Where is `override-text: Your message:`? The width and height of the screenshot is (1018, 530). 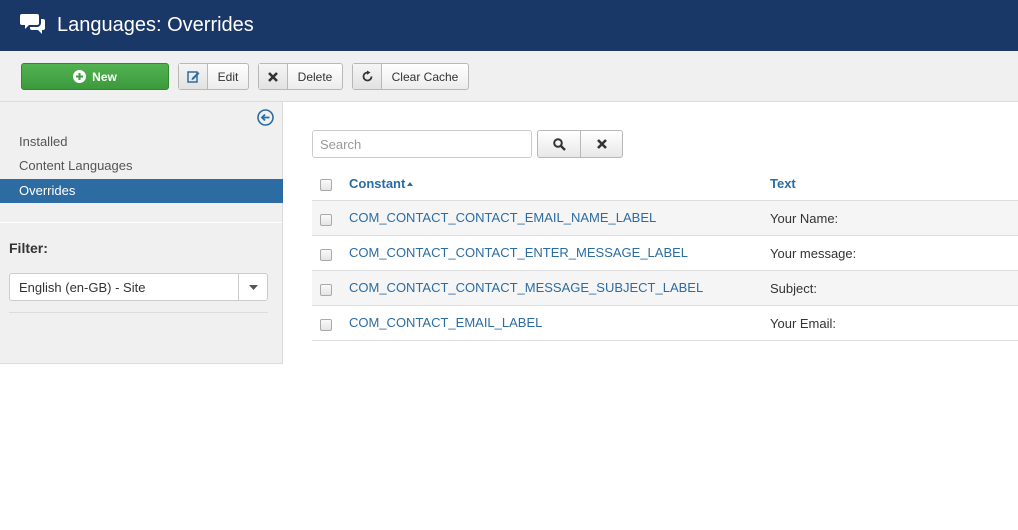 override-text: Your message: is located at coordinates (813, 253).